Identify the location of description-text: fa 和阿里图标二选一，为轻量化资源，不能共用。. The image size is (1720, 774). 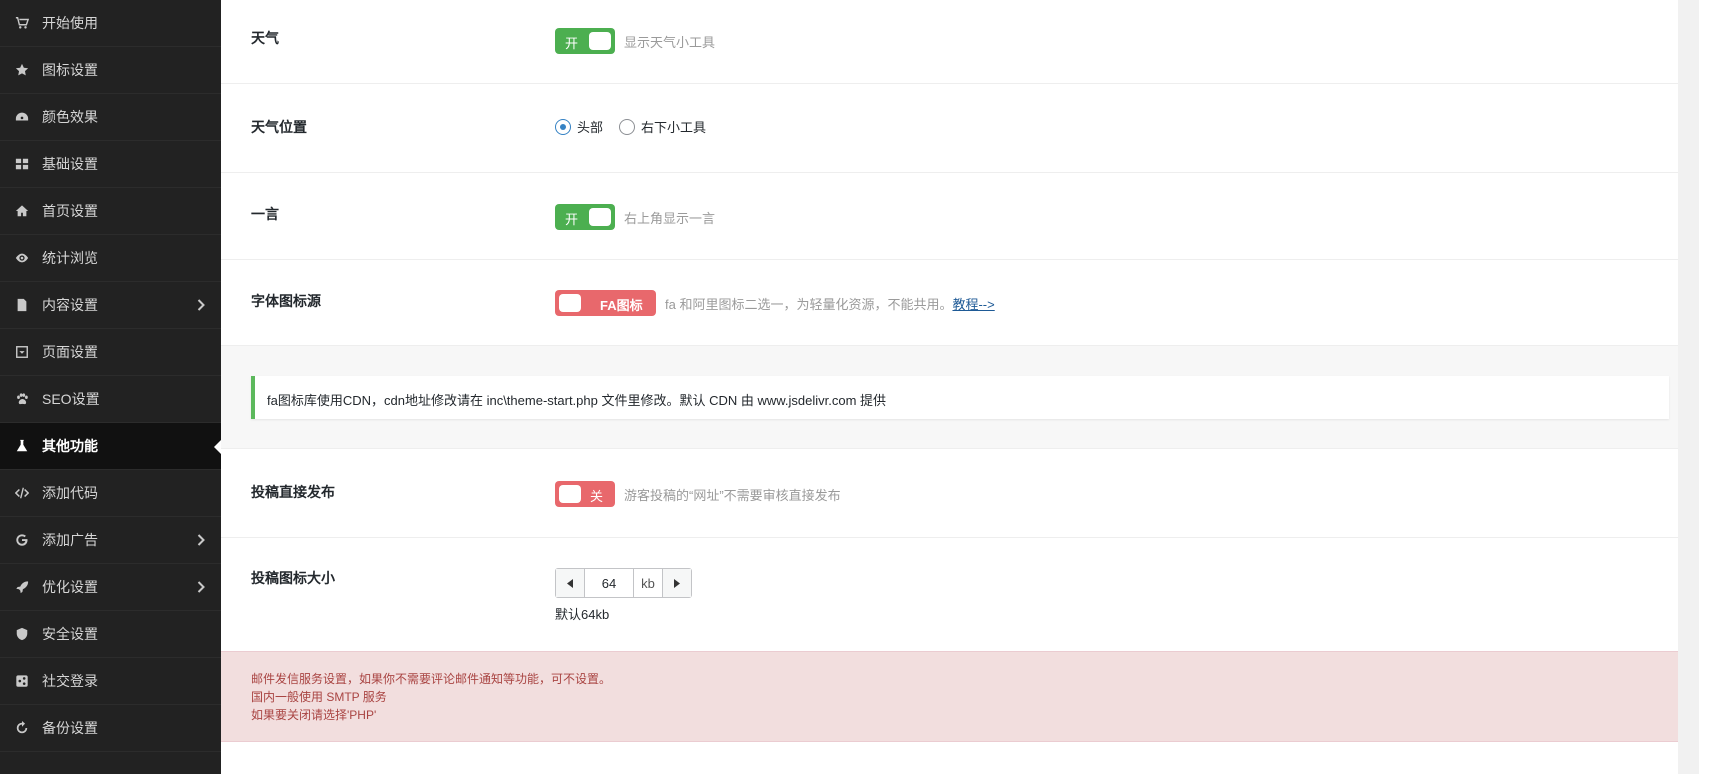
(809, 304).